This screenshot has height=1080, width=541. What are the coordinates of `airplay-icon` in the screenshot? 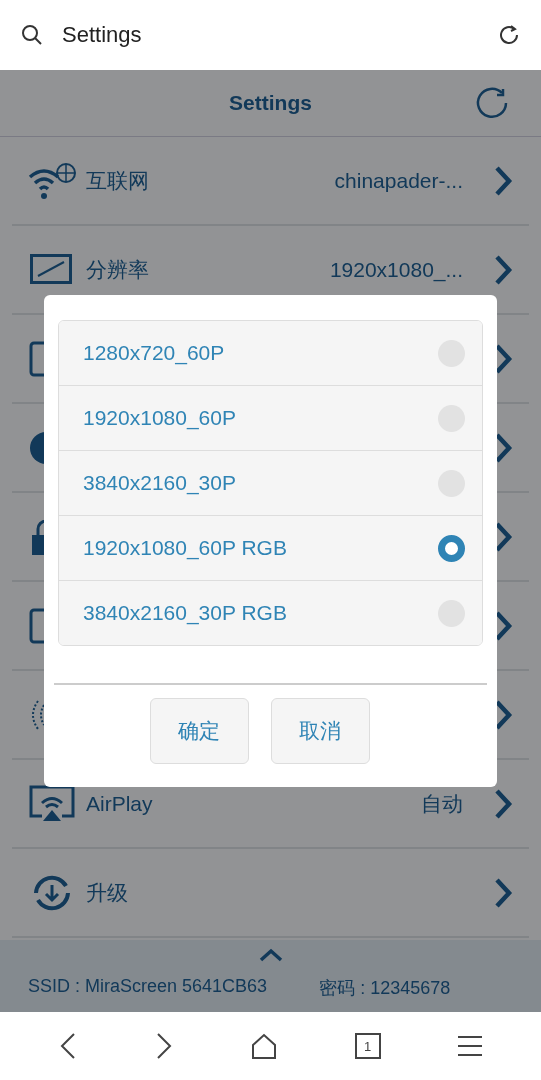 It's located at (52, 803).